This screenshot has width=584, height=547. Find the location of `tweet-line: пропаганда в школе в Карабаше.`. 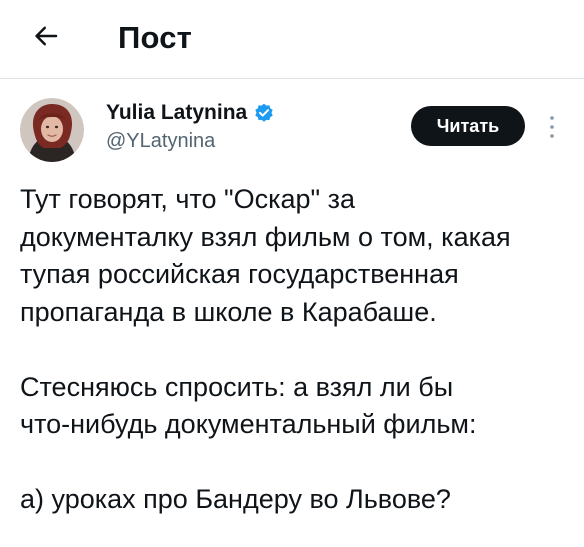

tweet-line: пропаганда в школе в Карабаше. is located at coordinates (228, 311).